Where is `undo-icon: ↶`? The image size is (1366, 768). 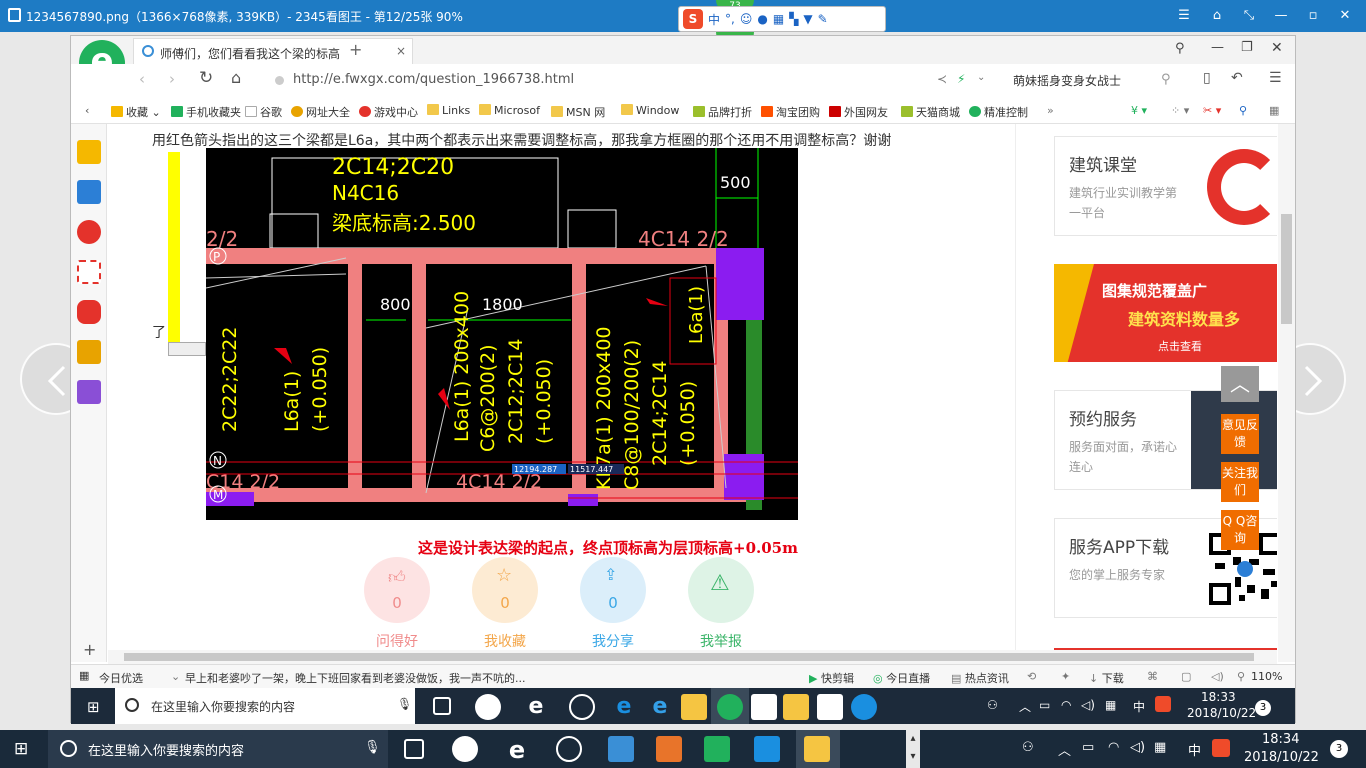
undo-icon: ↶ is located at coordinates (1237, 78).